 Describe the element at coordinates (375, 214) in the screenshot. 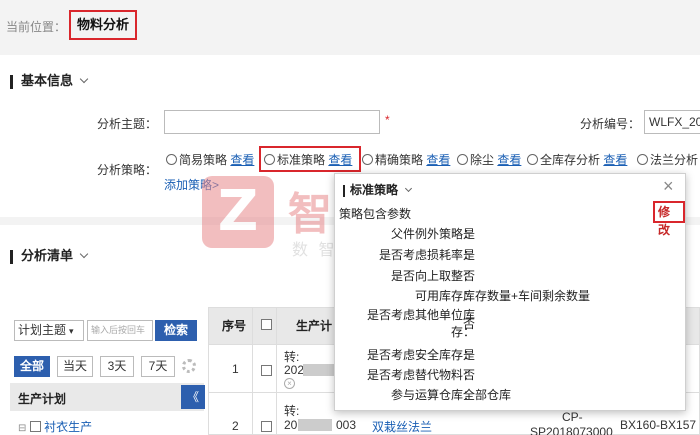

I see `popup-section-title: 策略包含参数` at that location.